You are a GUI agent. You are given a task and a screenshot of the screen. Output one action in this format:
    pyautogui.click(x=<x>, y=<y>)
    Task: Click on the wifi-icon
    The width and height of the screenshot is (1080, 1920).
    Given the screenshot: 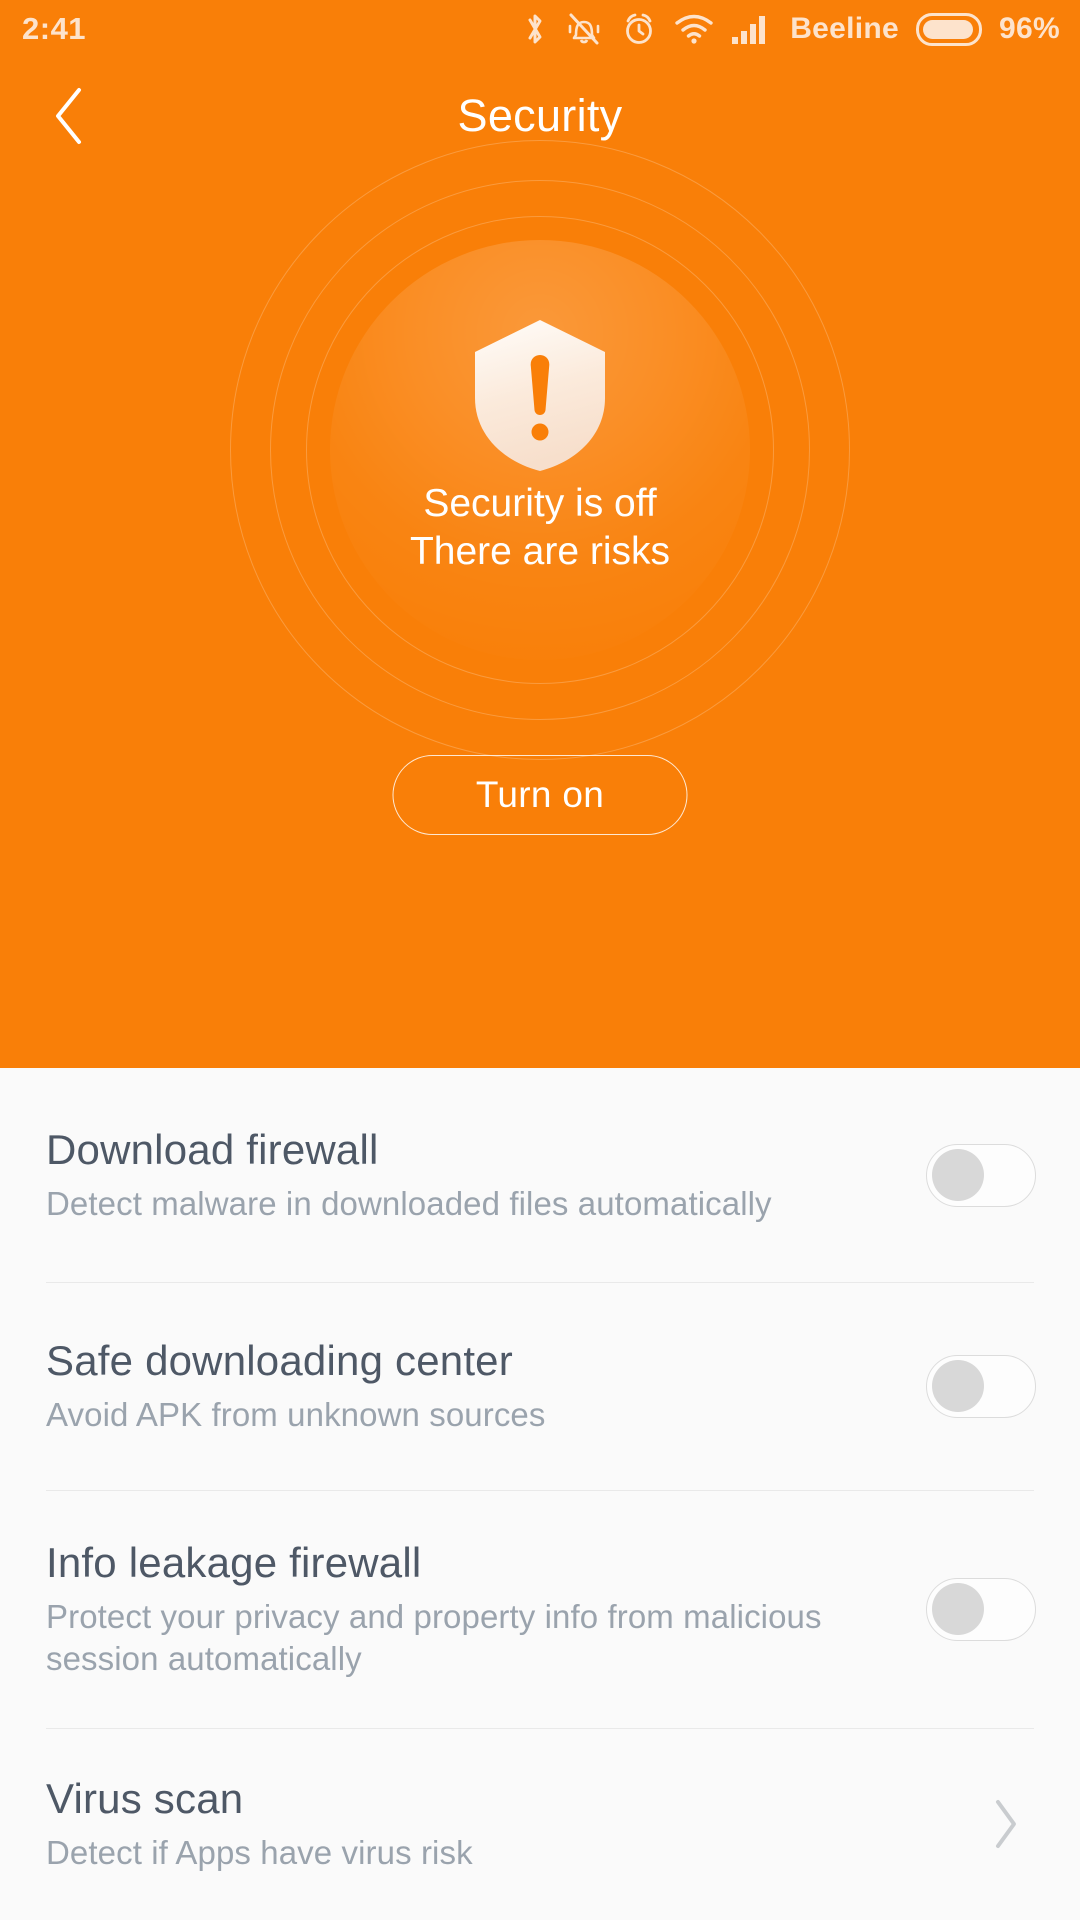 What is the action you would take?
    pyautogui.click(x=694, y=29)
    